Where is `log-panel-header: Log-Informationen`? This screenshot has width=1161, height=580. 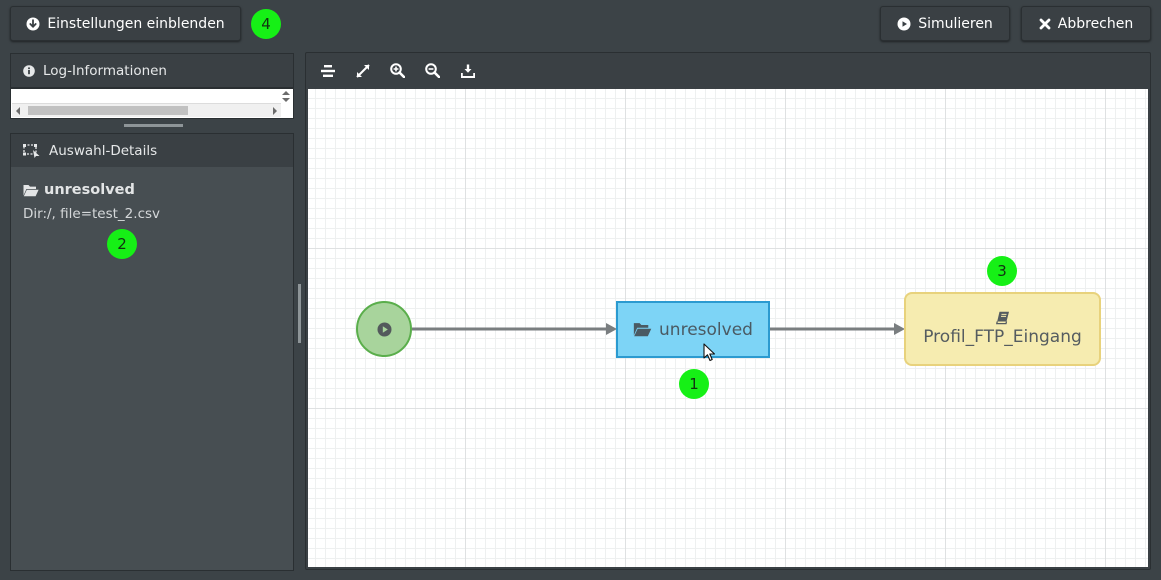
log-panel-header: Log-Informationen is located at coordinates (152, 70).